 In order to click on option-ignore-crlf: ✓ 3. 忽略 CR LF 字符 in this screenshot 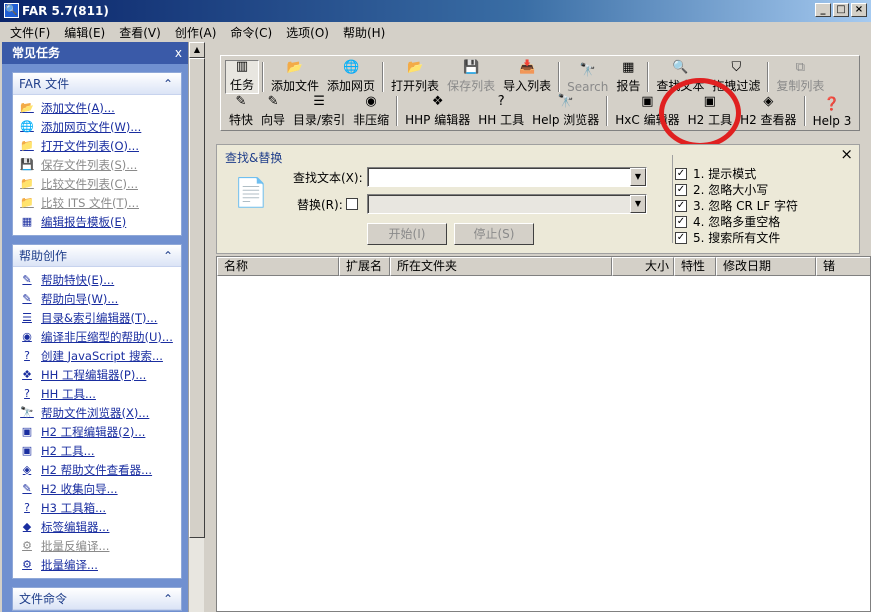, I will do `click(736, 205)`.